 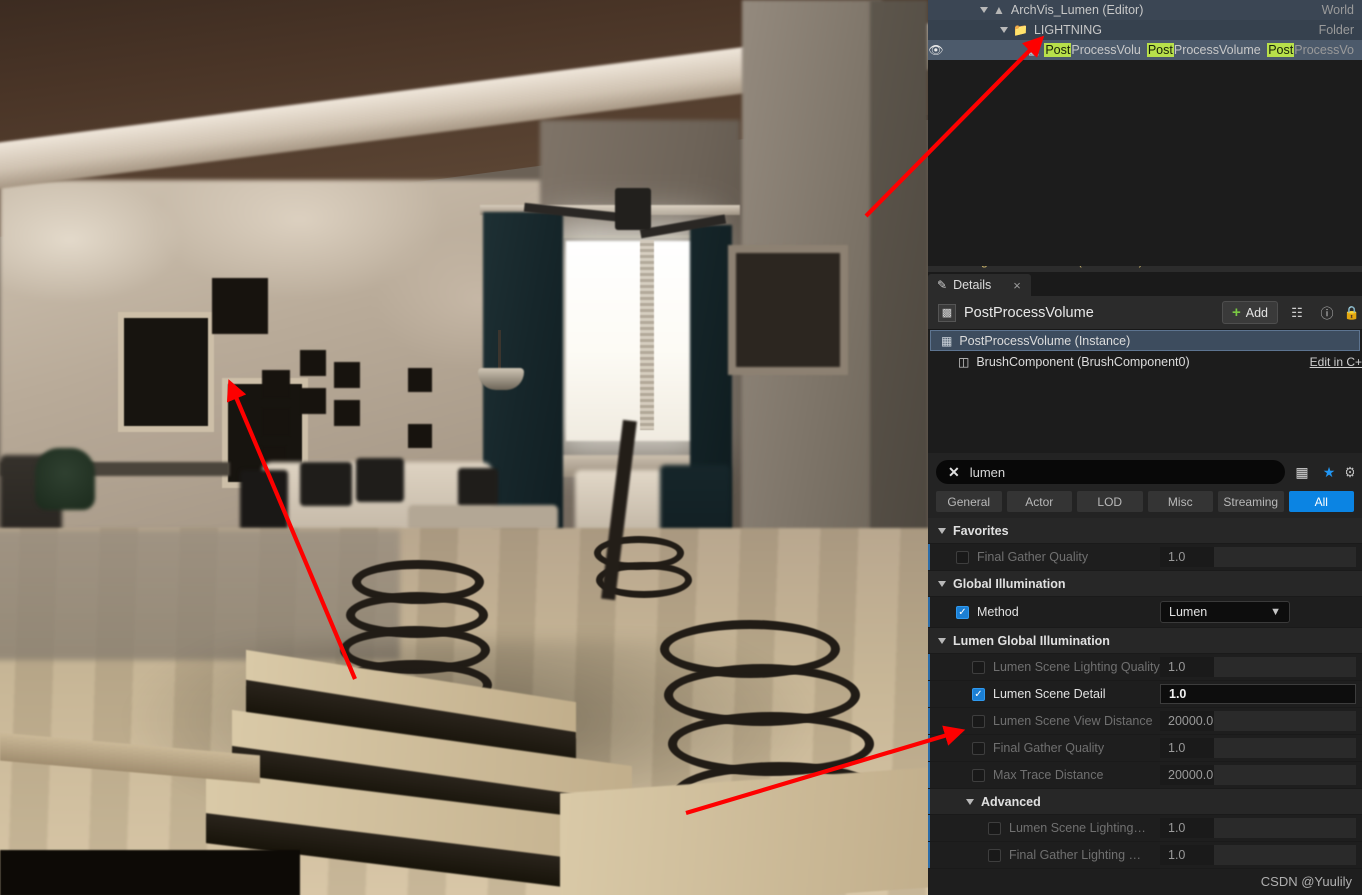 I want to click on outliner-label-folder: LIGHTNING, so click(x=1068, y=30).